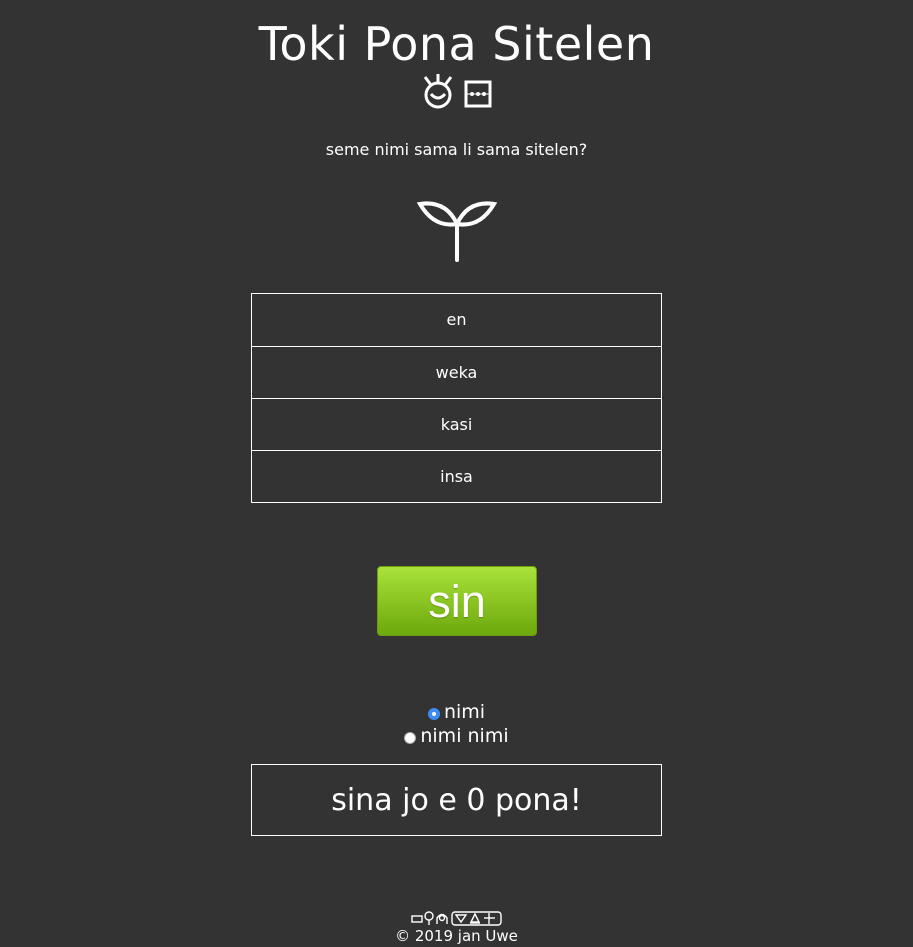 This screenshot has height=947, width=913. I want to click on jan-uwe-glyph-icon, so click(456, 918).